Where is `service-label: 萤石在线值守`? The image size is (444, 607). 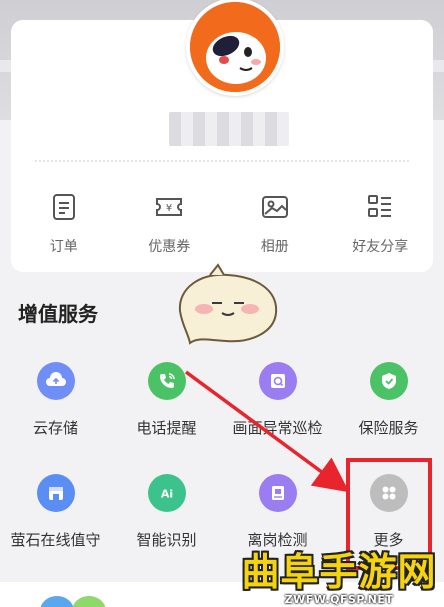
service-label: 萤石在线值守 is located at coordinates (55, 540).